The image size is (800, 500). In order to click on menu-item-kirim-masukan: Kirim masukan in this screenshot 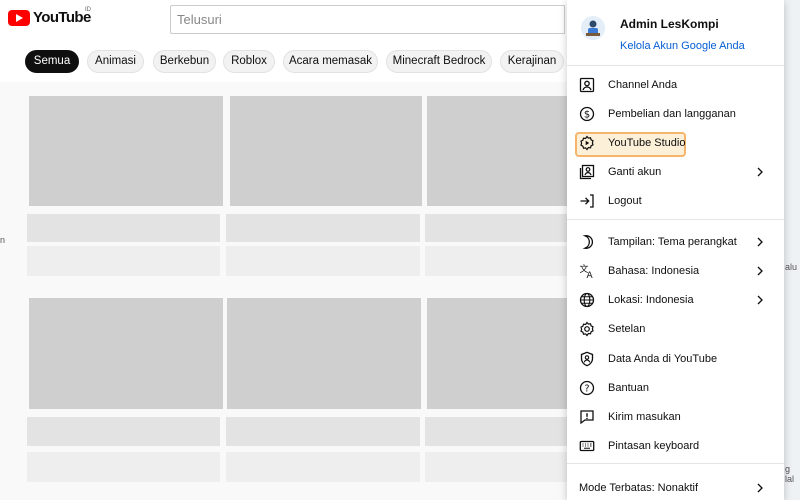, I will do `click(675, 417)`.